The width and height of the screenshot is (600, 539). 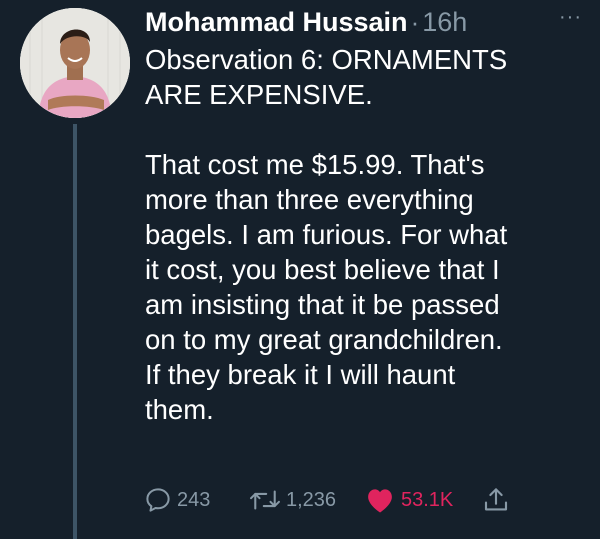 I want to click on author-name: Mohammad Hussain, so click(x=276, y=22).